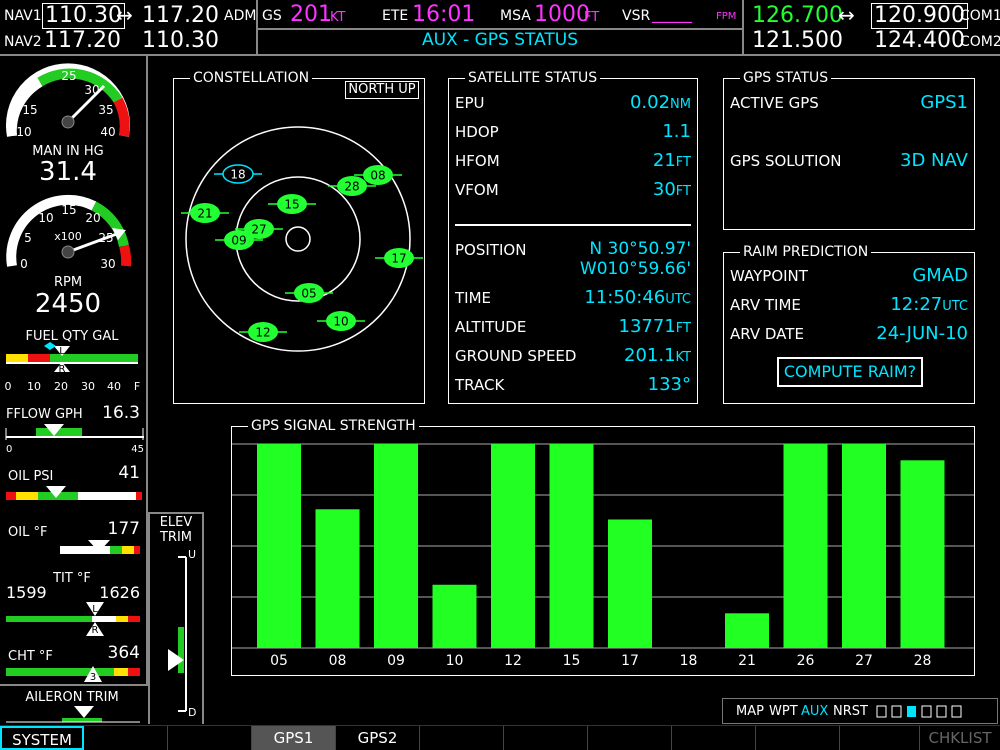 This screenshot has width=1000, height=750. Describe the element at coordinates (382, 90) in the screenshot. I see `north-up-button: NORTH UP` at that location.